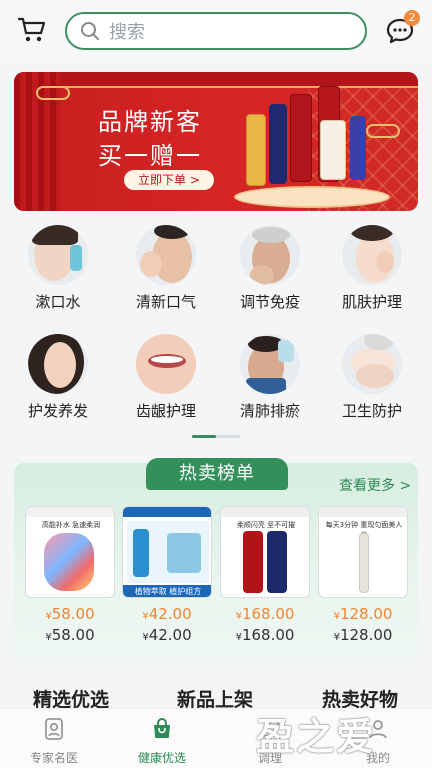 The height and width of the screenshot is (768, 432). What do you see at coordinates (168, 591) in the screenshot?
I see `product-caption: 植物萃取 植护组方` at bounding box center [168, 591].